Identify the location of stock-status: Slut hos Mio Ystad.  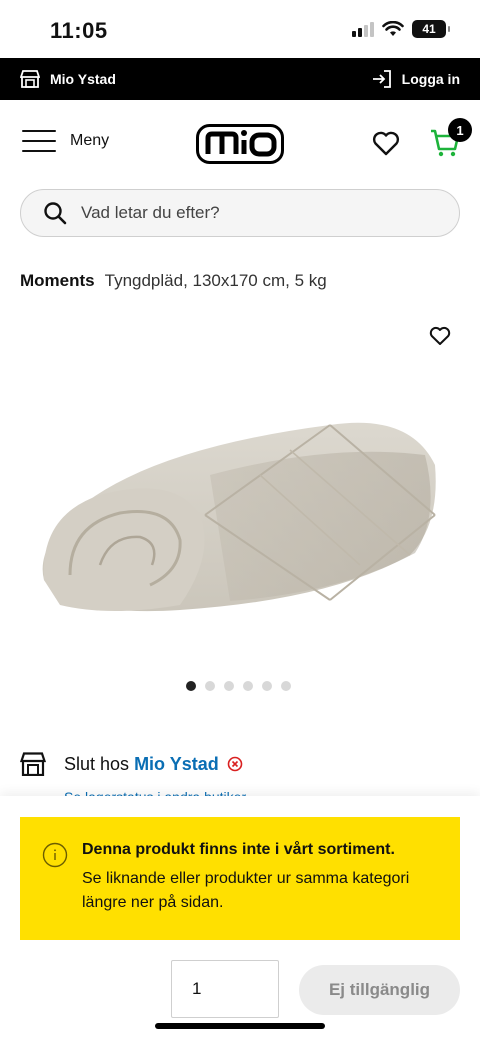
(131, 764).